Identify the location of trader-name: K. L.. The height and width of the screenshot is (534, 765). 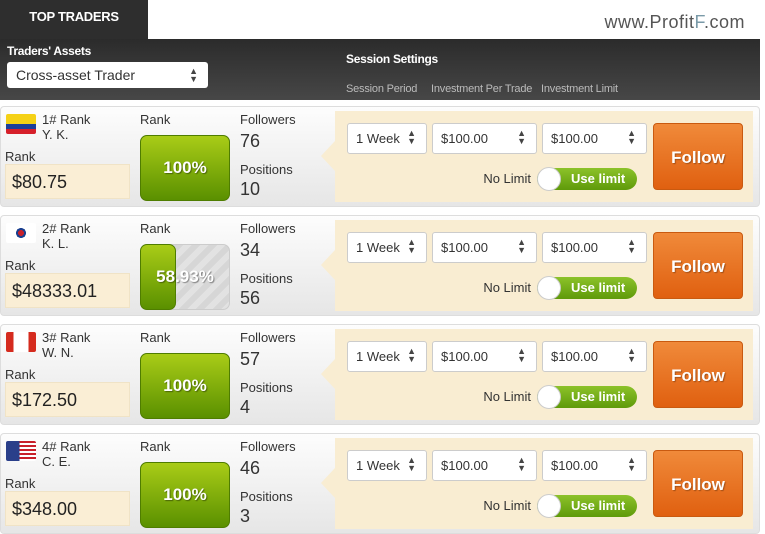
(55, 243).